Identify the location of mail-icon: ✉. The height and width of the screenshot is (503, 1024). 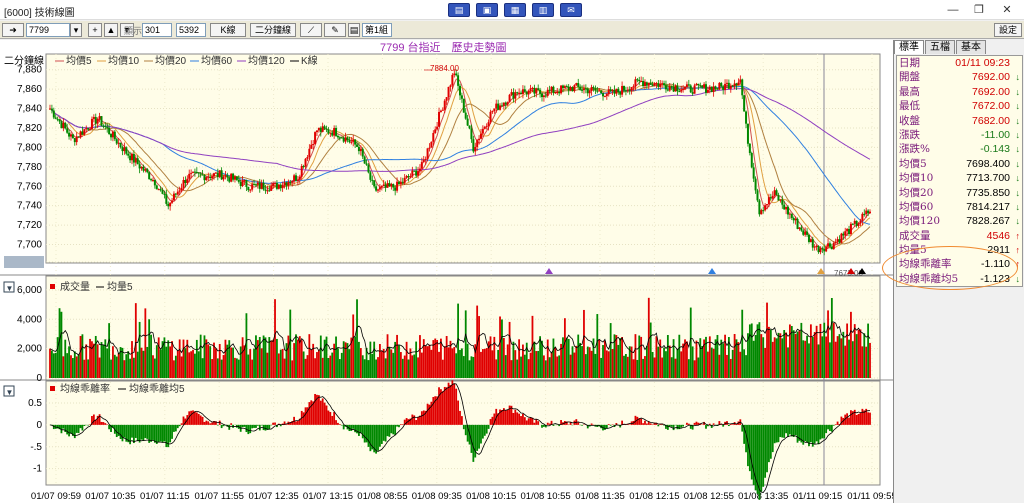
(571, 10).